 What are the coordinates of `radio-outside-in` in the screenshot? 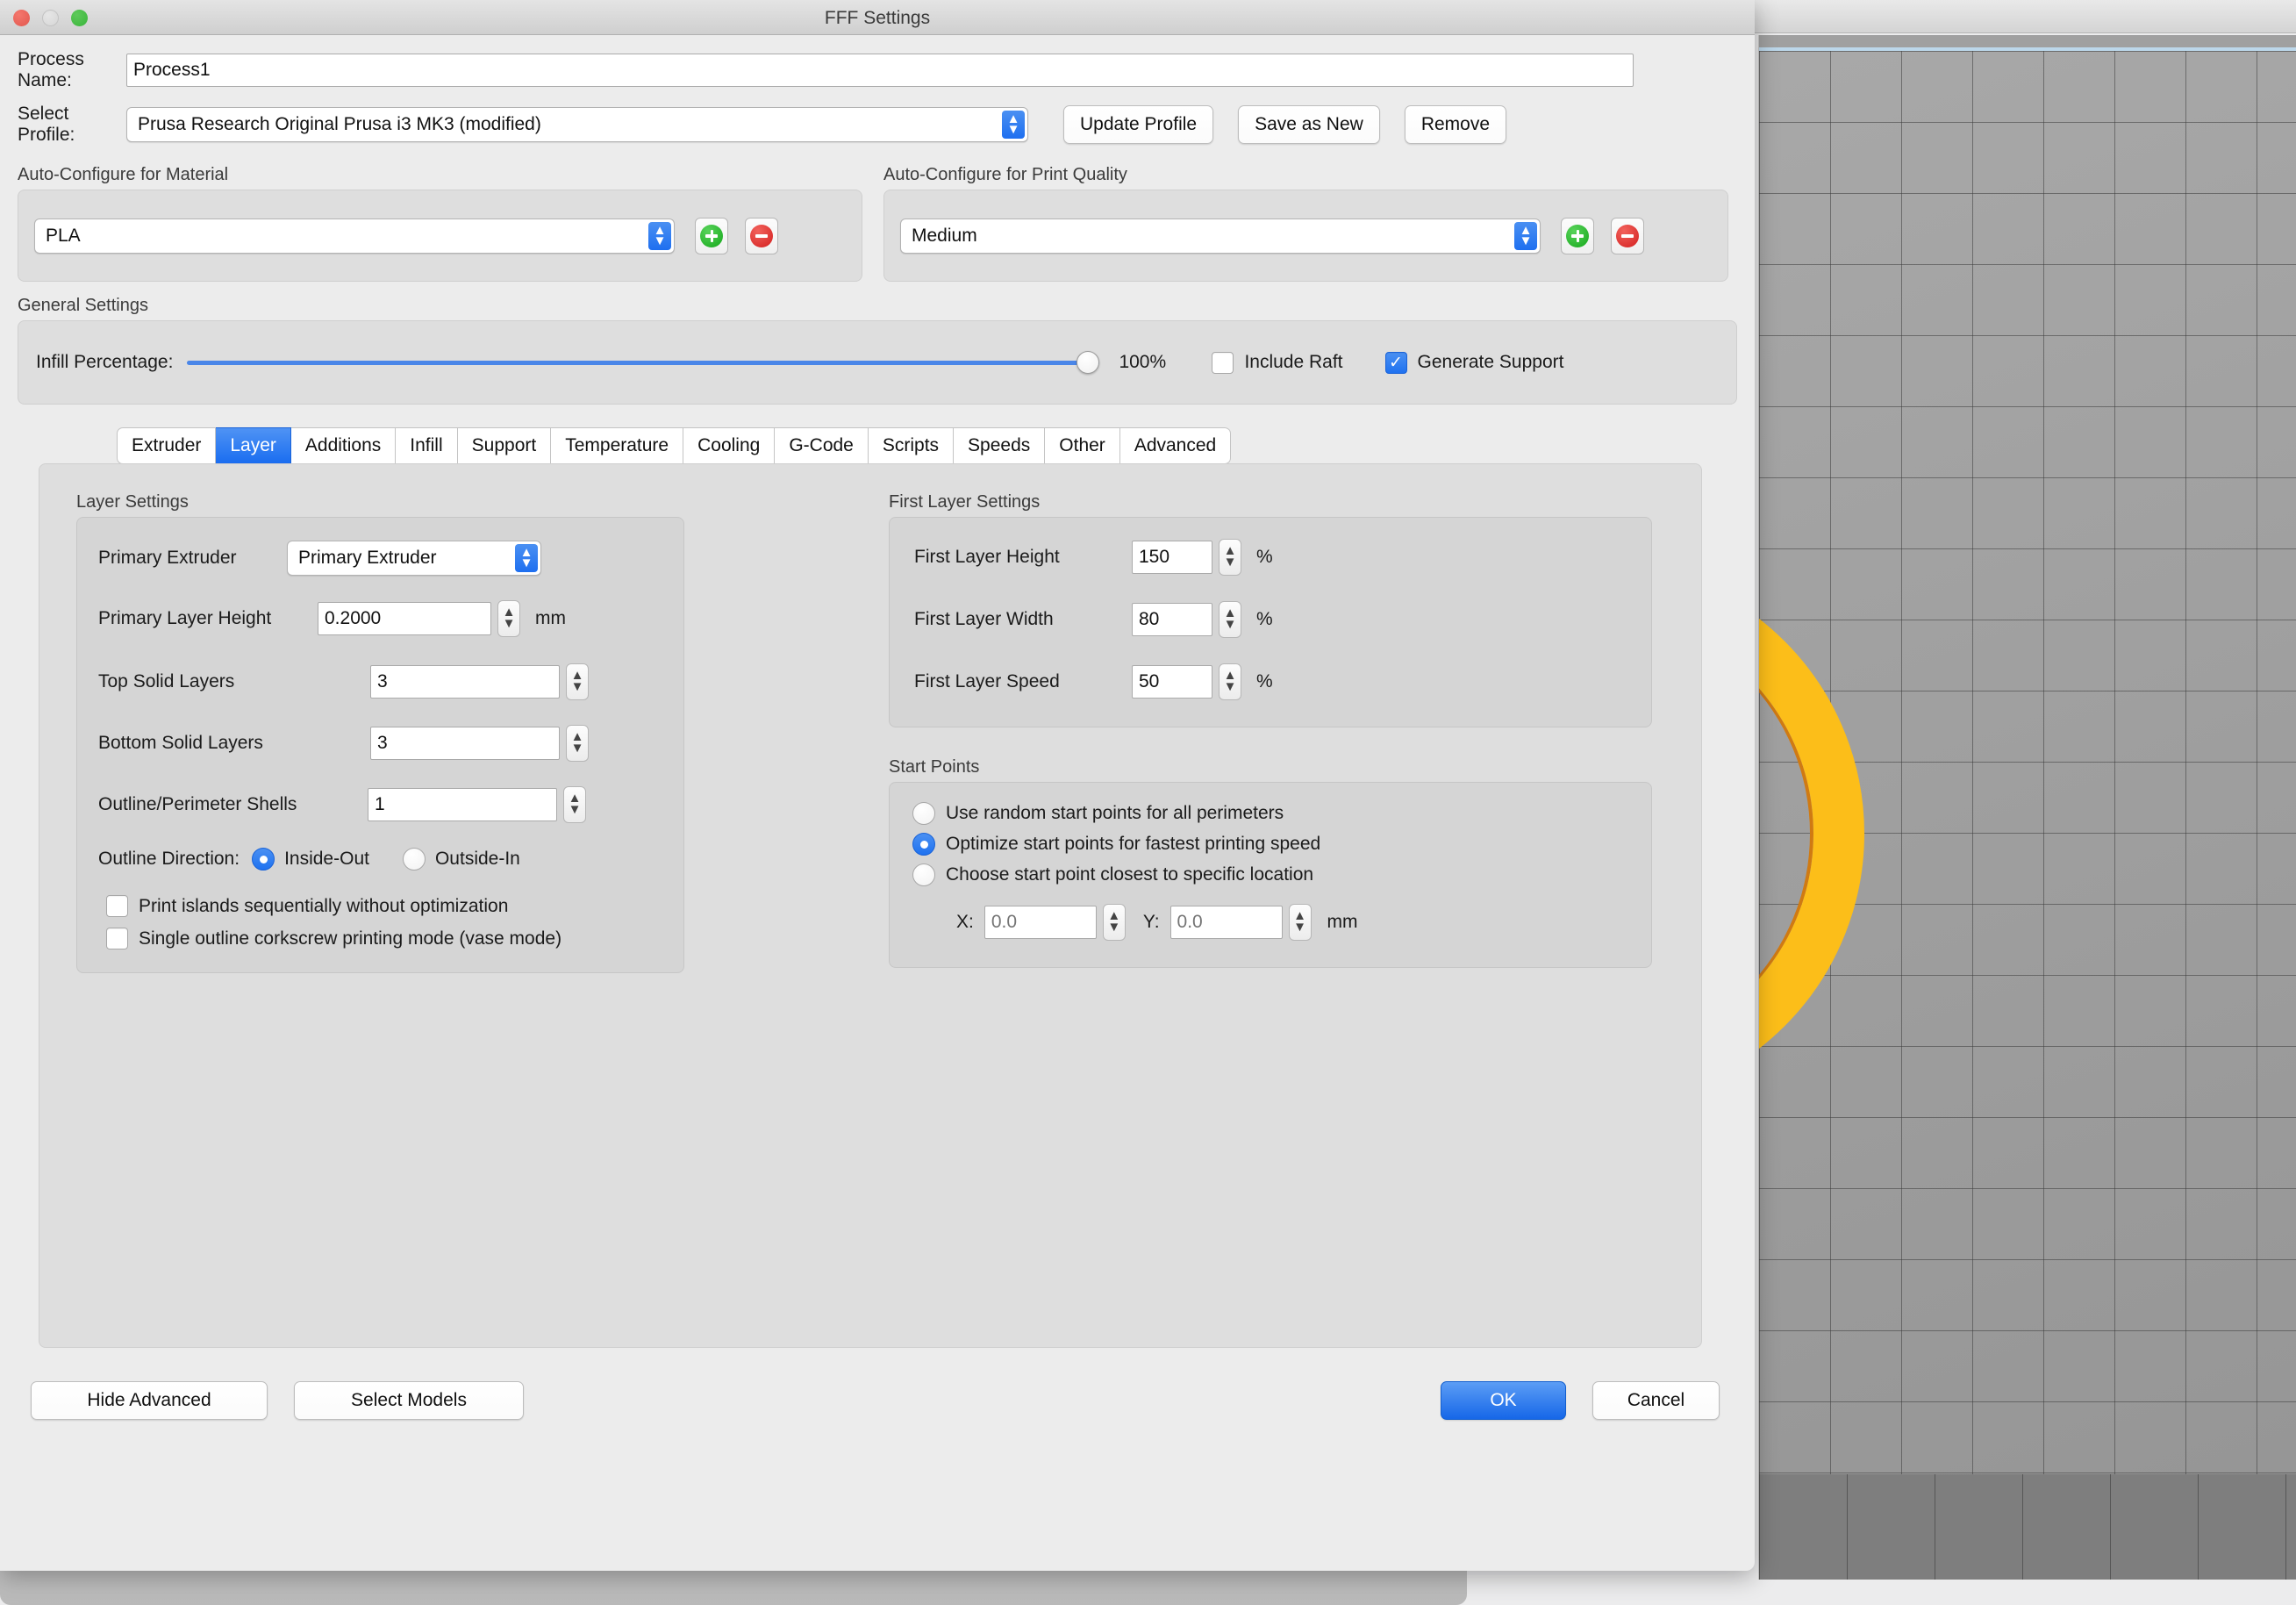 It's located at (414, 859).